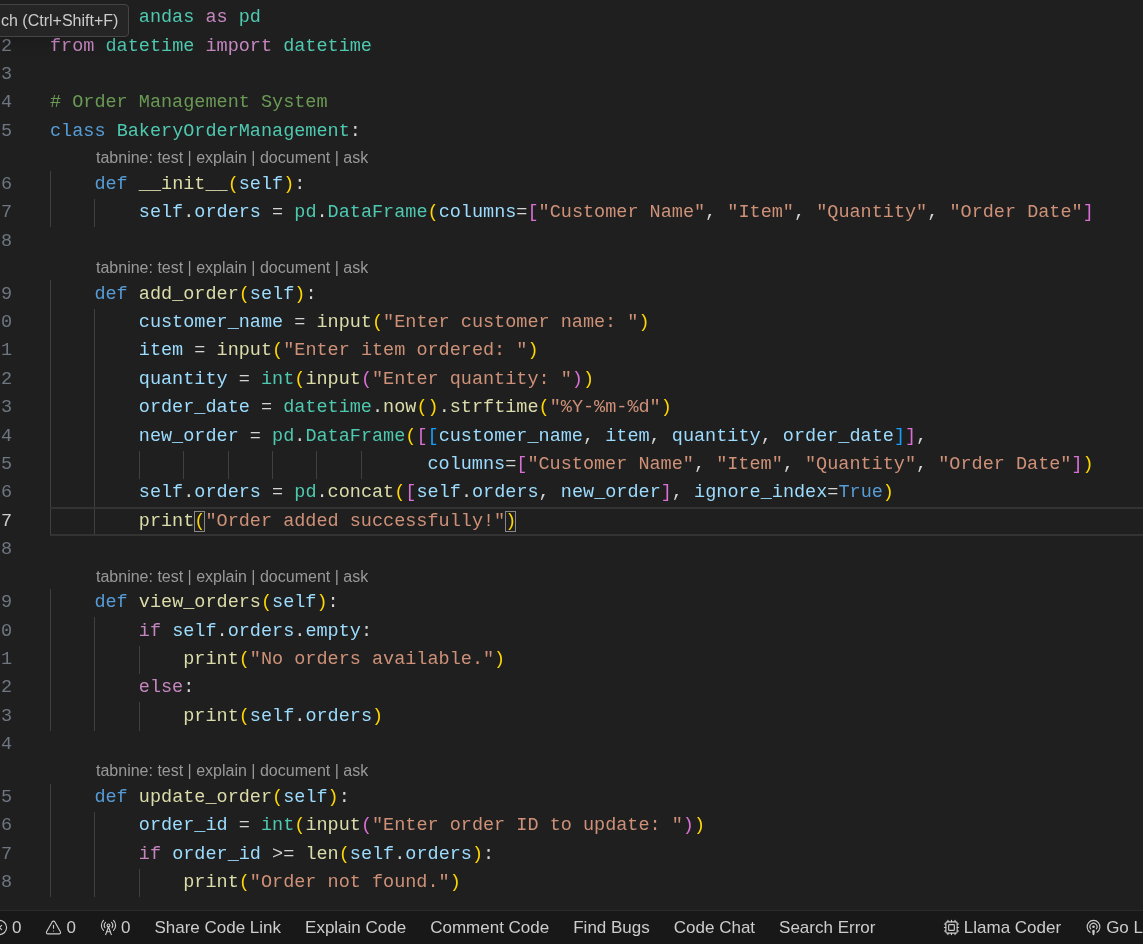  What do you see at coordinates (327, 521) in the screenshot?
I see `code-line: print("Order added successfully!")` at bounding box center [327, 521].